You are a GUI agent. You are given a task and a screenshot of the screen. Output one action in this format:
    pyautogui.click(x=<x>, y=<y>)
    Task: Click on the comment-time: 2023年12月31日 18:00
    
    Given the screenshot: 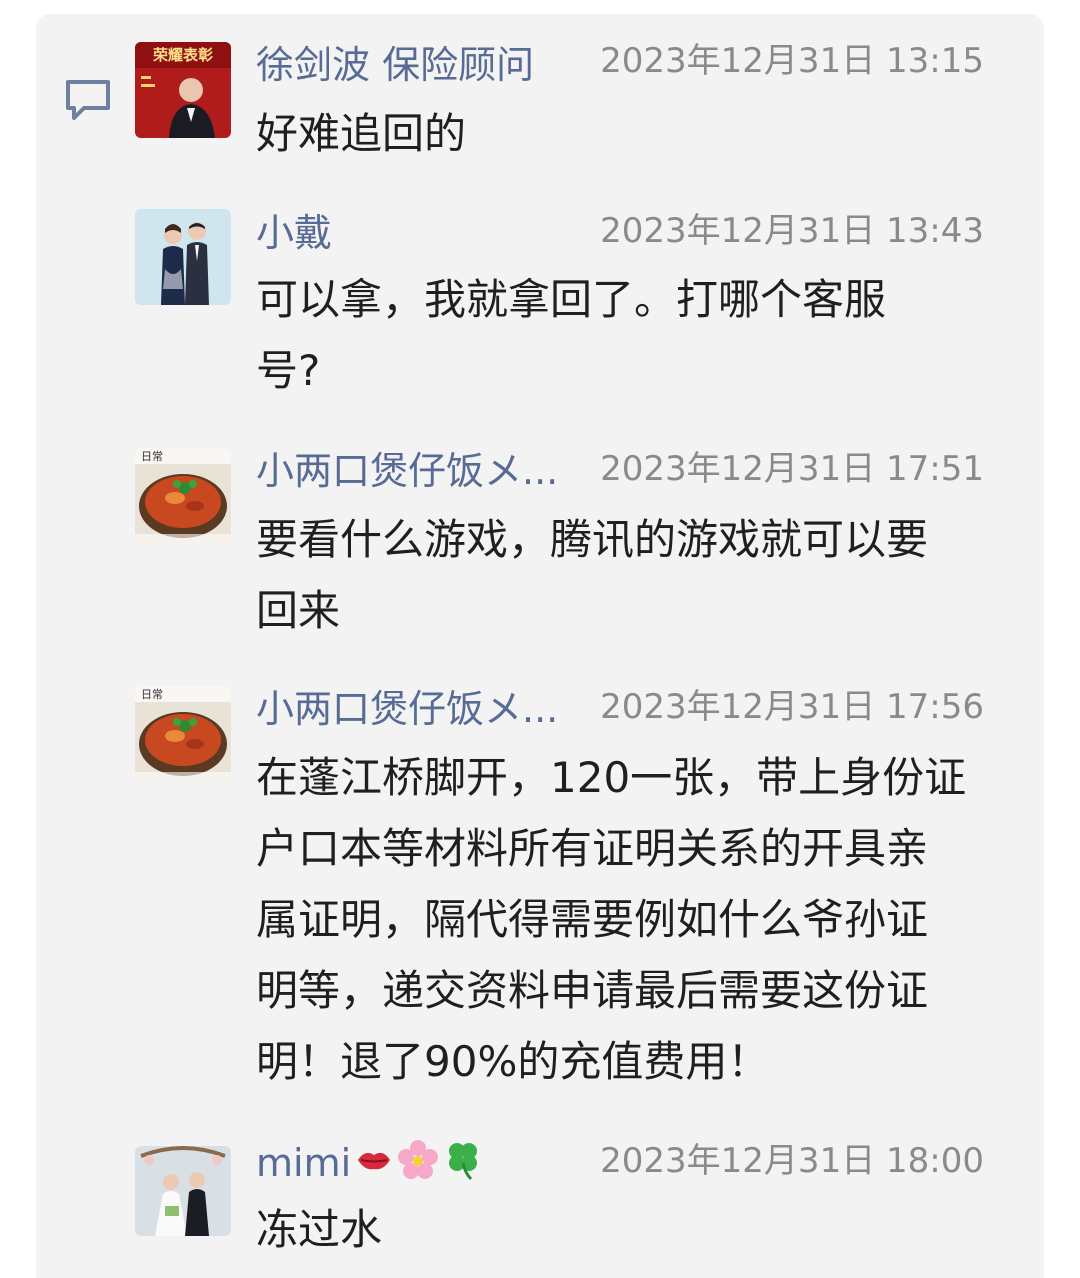 What is the action you would take?
    pyautogui.click(x=792, y=1161)
    